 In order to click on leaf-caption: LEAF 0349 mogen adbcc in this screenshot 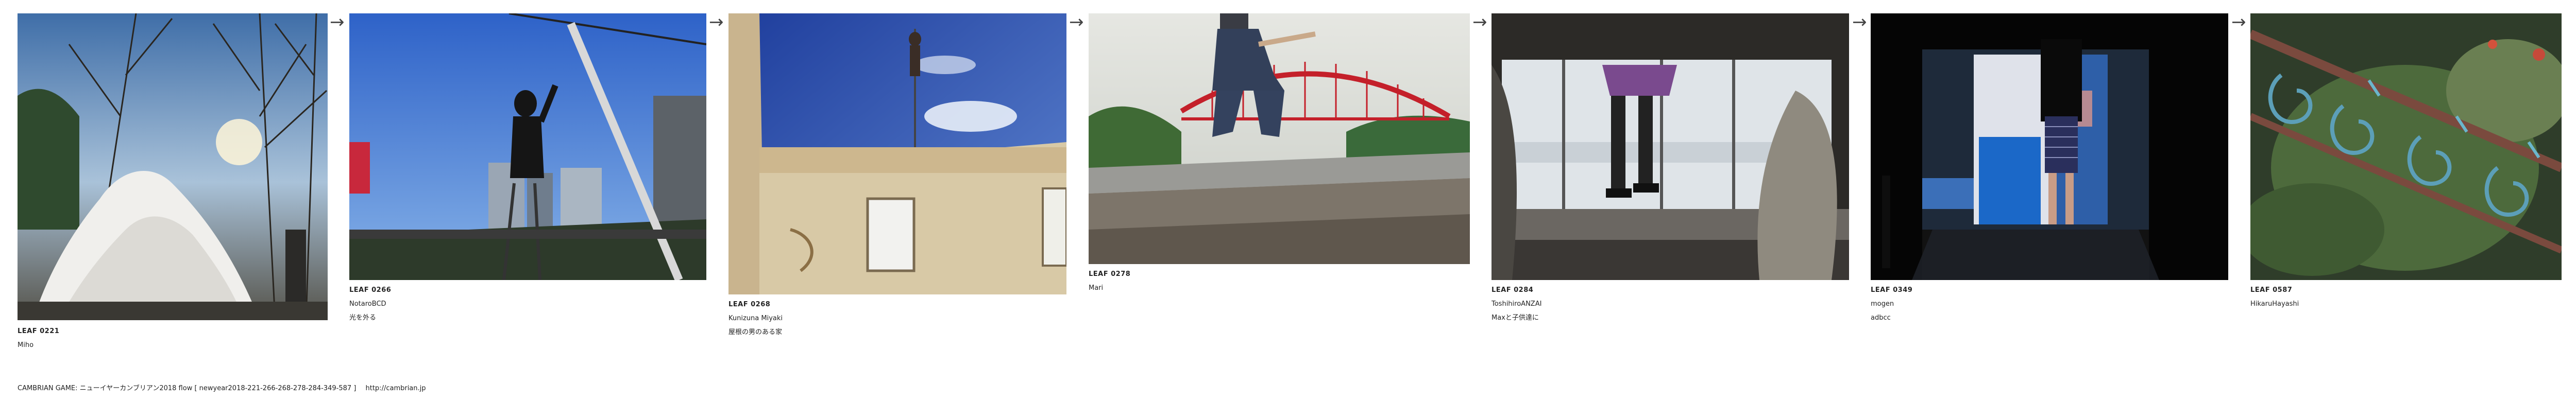, I will do `click(1891, 304)`.